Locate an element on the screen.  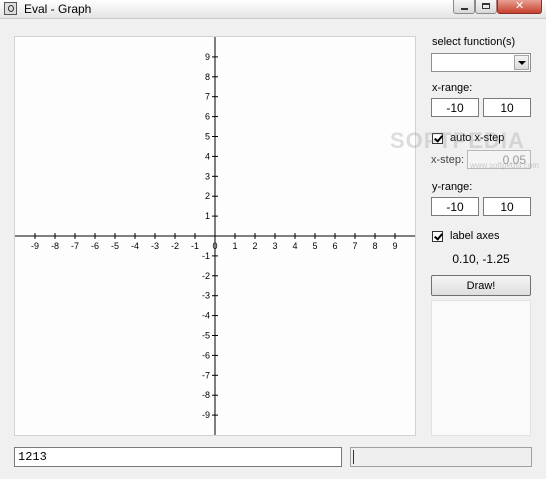
expression-input is located at coordinates (178, 457).